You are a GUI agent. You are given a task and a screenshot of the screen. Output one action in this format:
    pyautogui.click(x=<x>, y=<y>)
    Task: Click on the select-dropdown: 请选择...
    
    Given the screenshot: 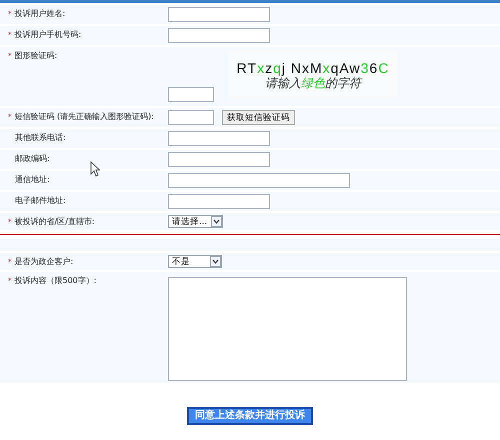 What is the action you would take?
    pyautogui.click(x=196, y=221)
    